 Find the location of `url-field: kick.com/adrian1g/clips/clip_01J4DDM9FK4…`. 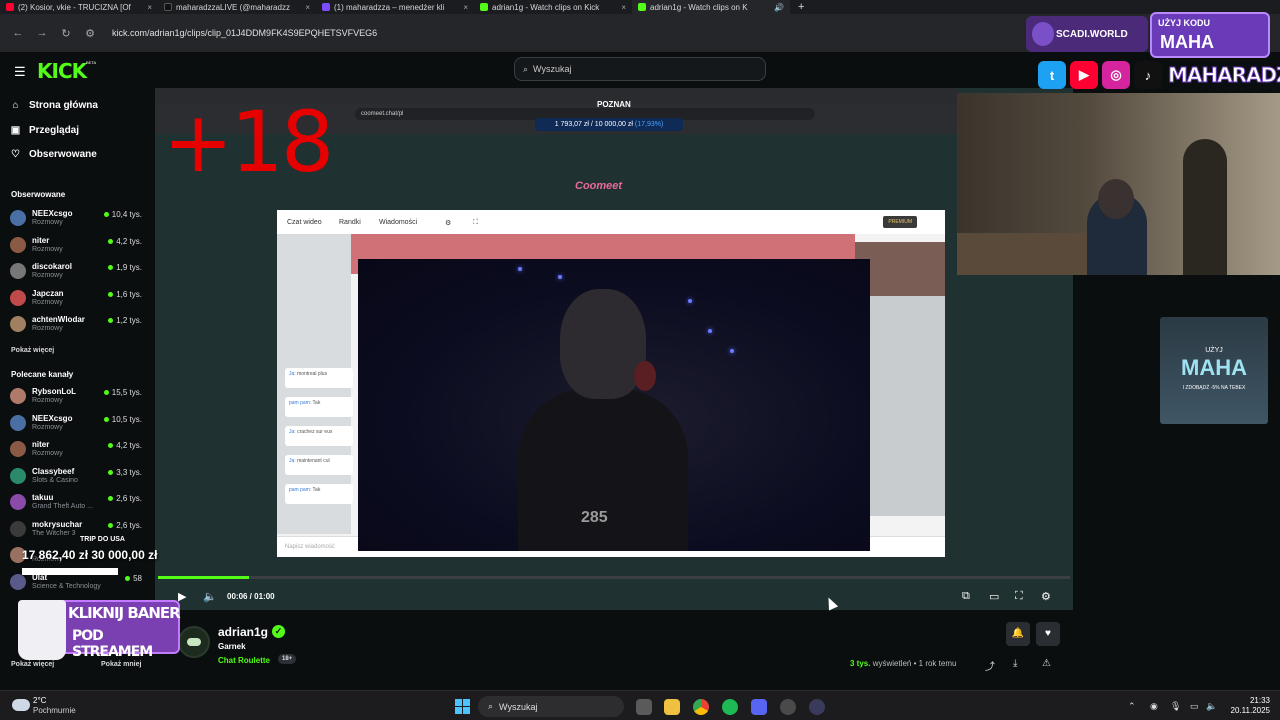

url-field: kick.com/adrian1g/clips/clip_01J4DDM9FK4… is located at coordinates (244, 33).